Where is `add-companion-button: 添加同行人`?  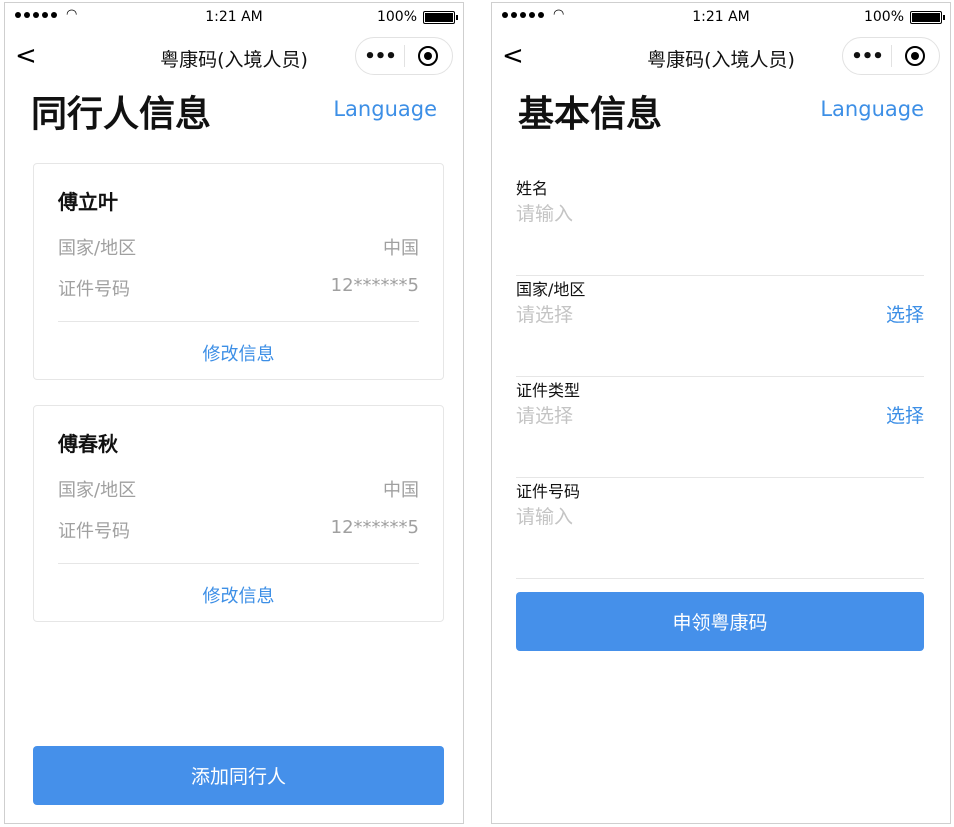 add-companion-button: 添加同行人 is located at coordinates (238, 775).